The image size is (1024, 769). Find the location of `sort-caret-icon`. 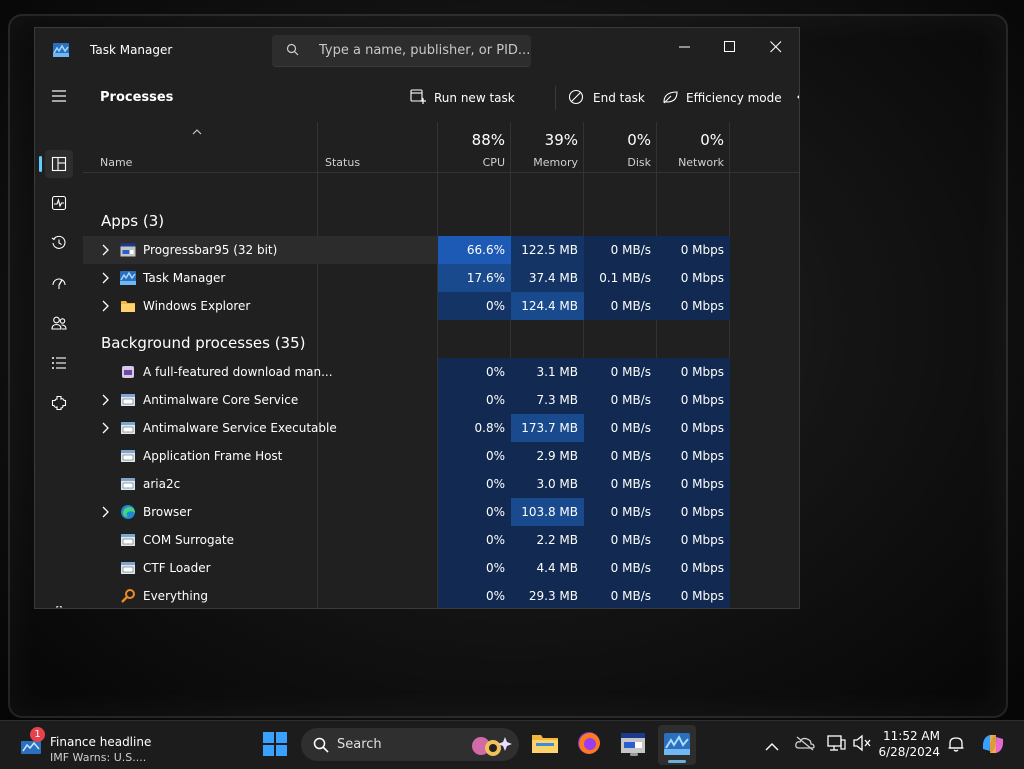

sort-caret-icon is located at coordinates (197, 132).